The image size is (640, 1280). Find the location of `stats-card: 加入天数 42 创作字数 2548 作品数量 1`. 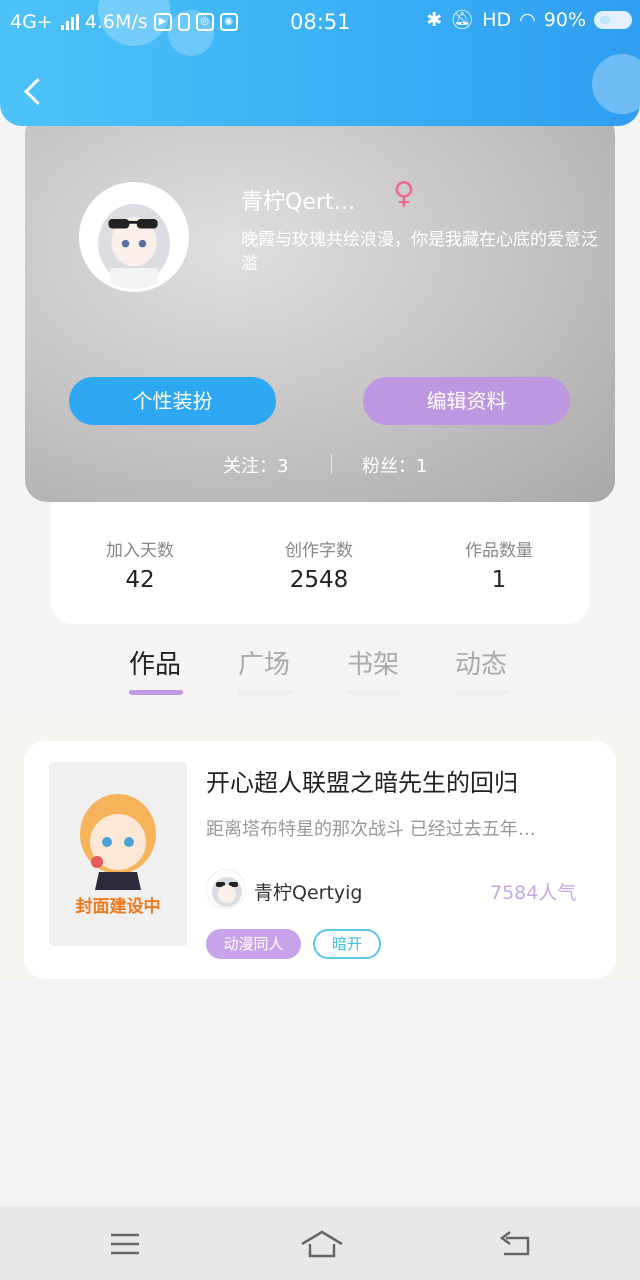

stats-card: 加入天数 42 创作字数 2548 作品数量 1 is located at coordinates (320, 561).